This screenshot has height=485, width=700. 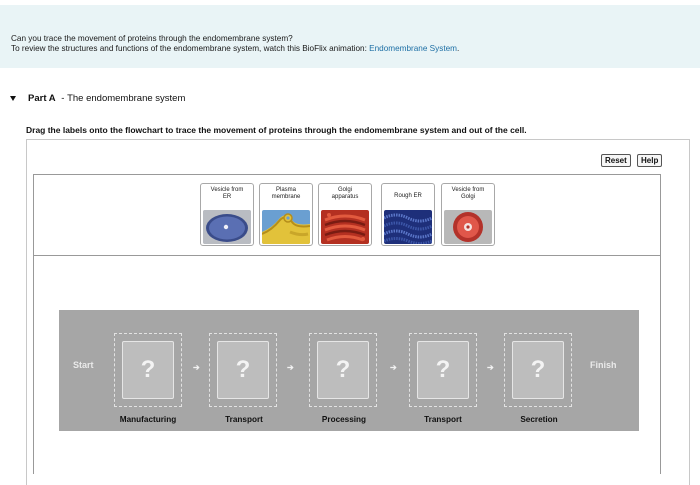 I want to click on vesicle-er-image, so click(x=227, y=227).